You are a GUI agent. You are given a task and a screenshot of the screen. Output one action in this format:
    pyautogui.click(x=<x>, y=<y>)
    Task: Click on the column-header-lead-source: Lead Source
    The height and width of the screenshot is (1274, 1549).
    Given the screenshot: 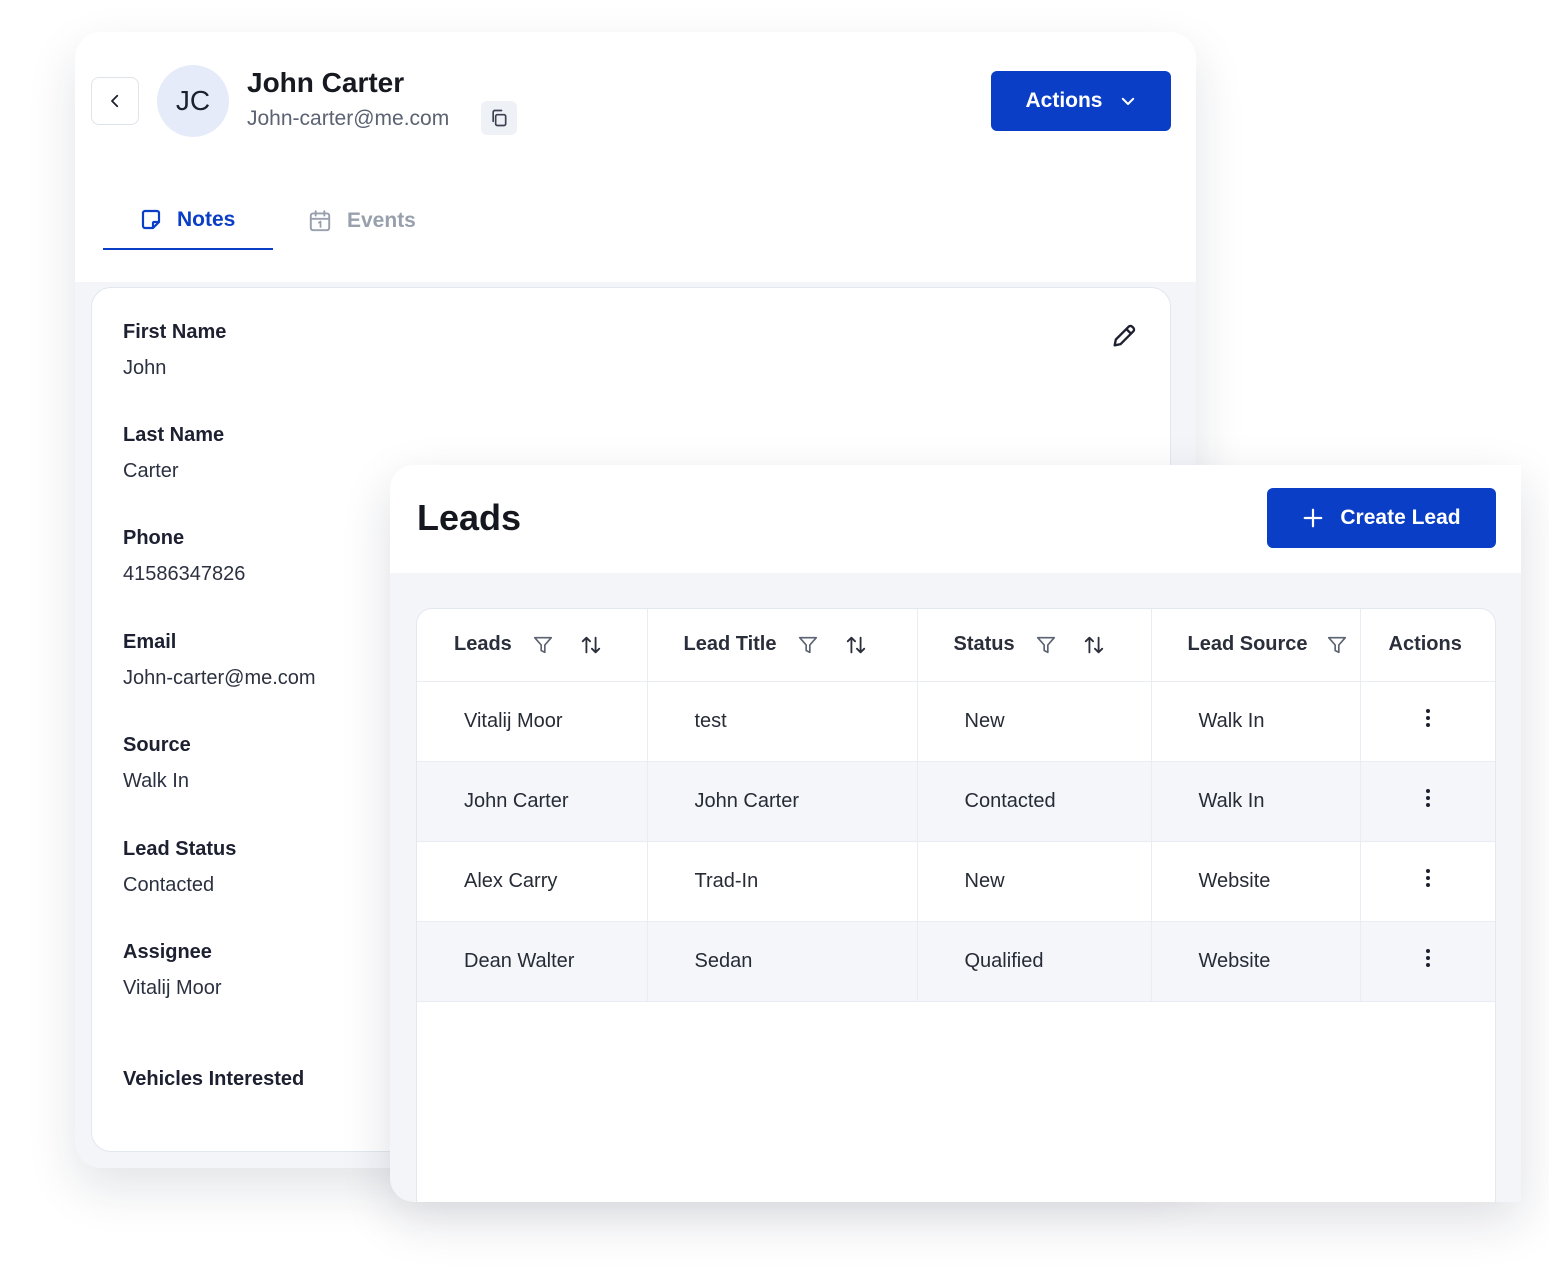 What is the action you would take?
    pyautogui.click(x=1256, y=645)
    